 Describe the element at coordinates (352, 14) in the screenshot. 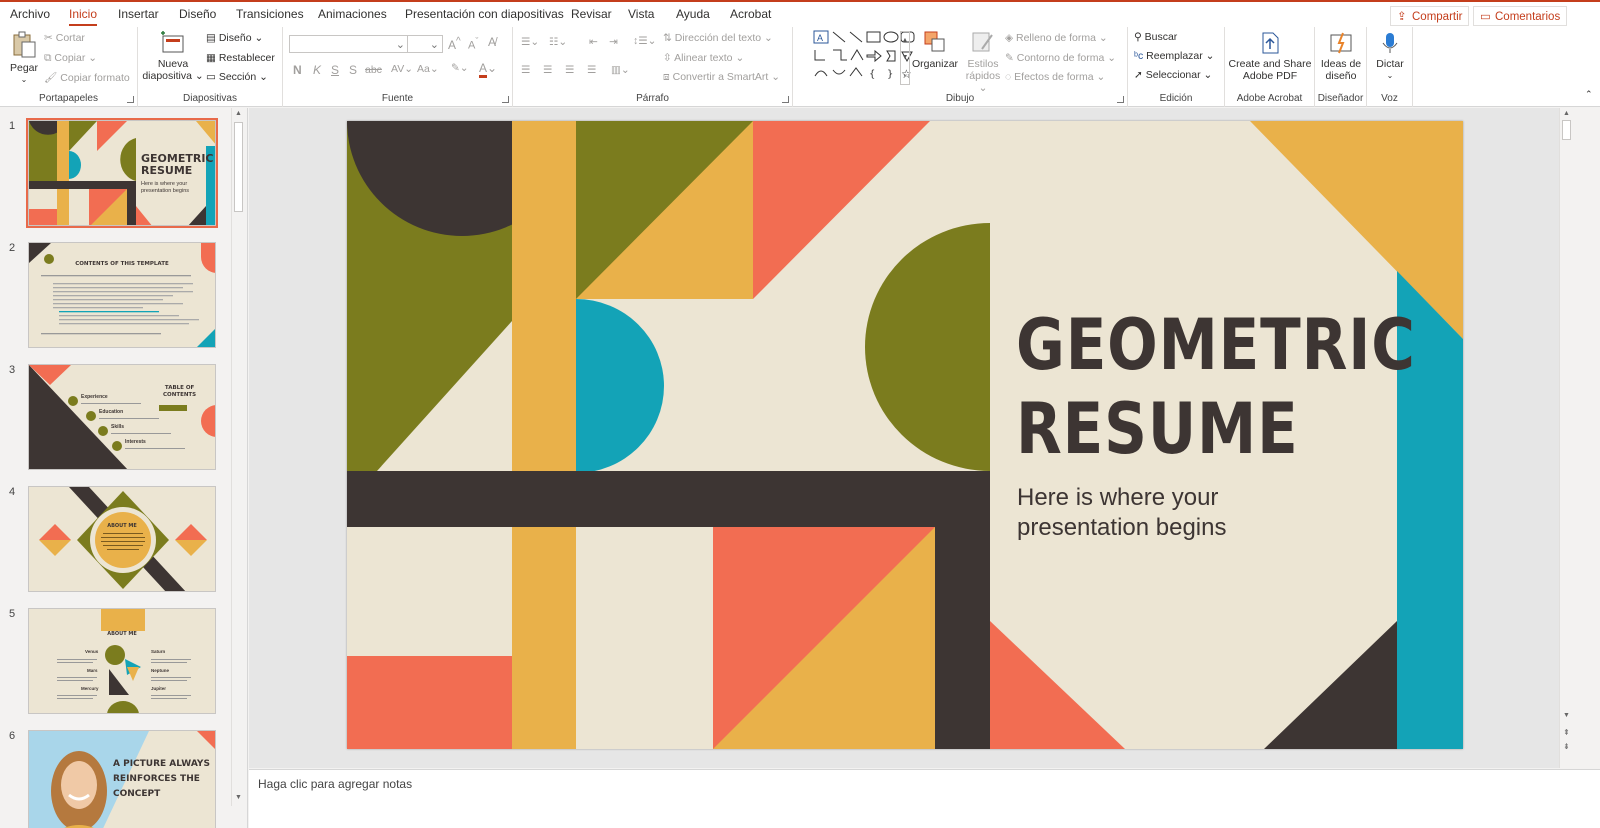

I see `tab-animaciones: Animaciones` at that location.